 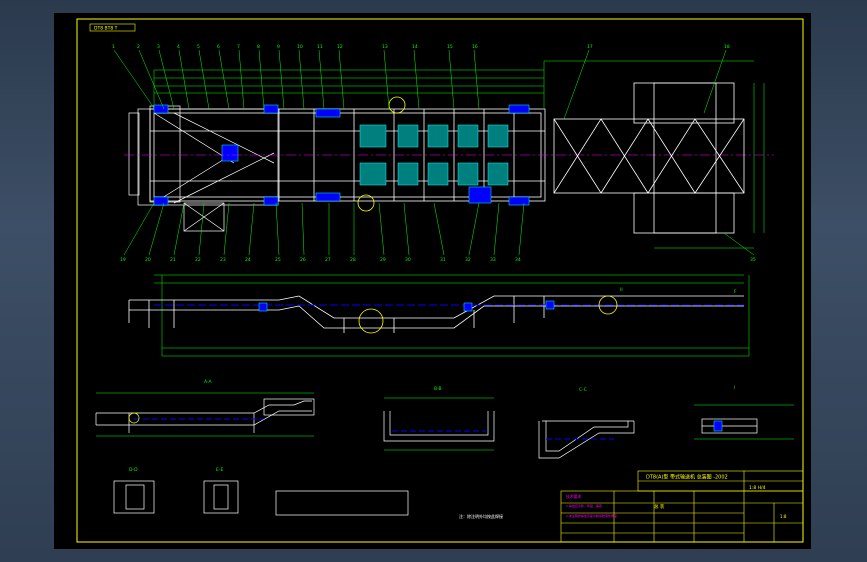 What do you see at coordinates (198, 47) in the screenshot?
I see `callout: 5` at bounding box center [198, 47].